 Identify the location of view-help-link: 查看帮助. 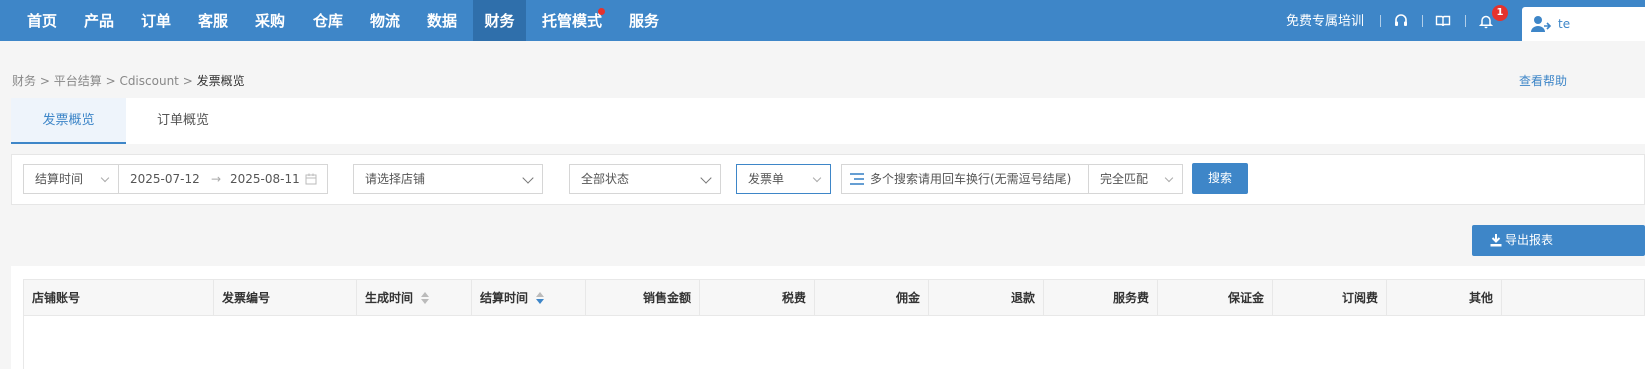
(1543, 80).